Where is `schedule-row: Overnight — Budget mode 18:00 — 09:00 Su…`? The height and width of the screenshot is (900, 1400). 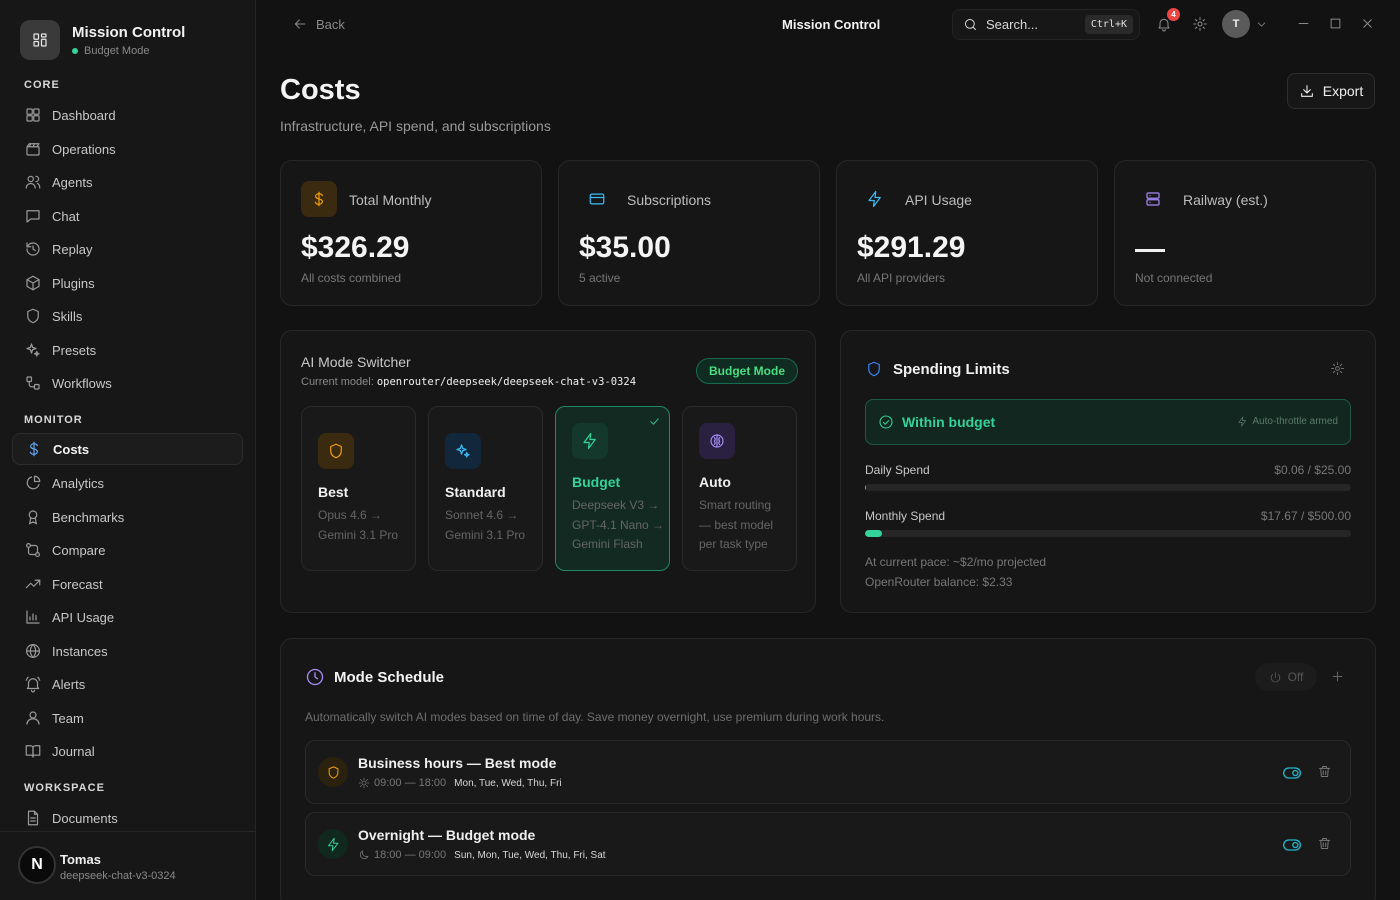 schedule-row: Overnight — Budget mode 18:00 — 09:00 Su… is located at coordinates (828, 844).